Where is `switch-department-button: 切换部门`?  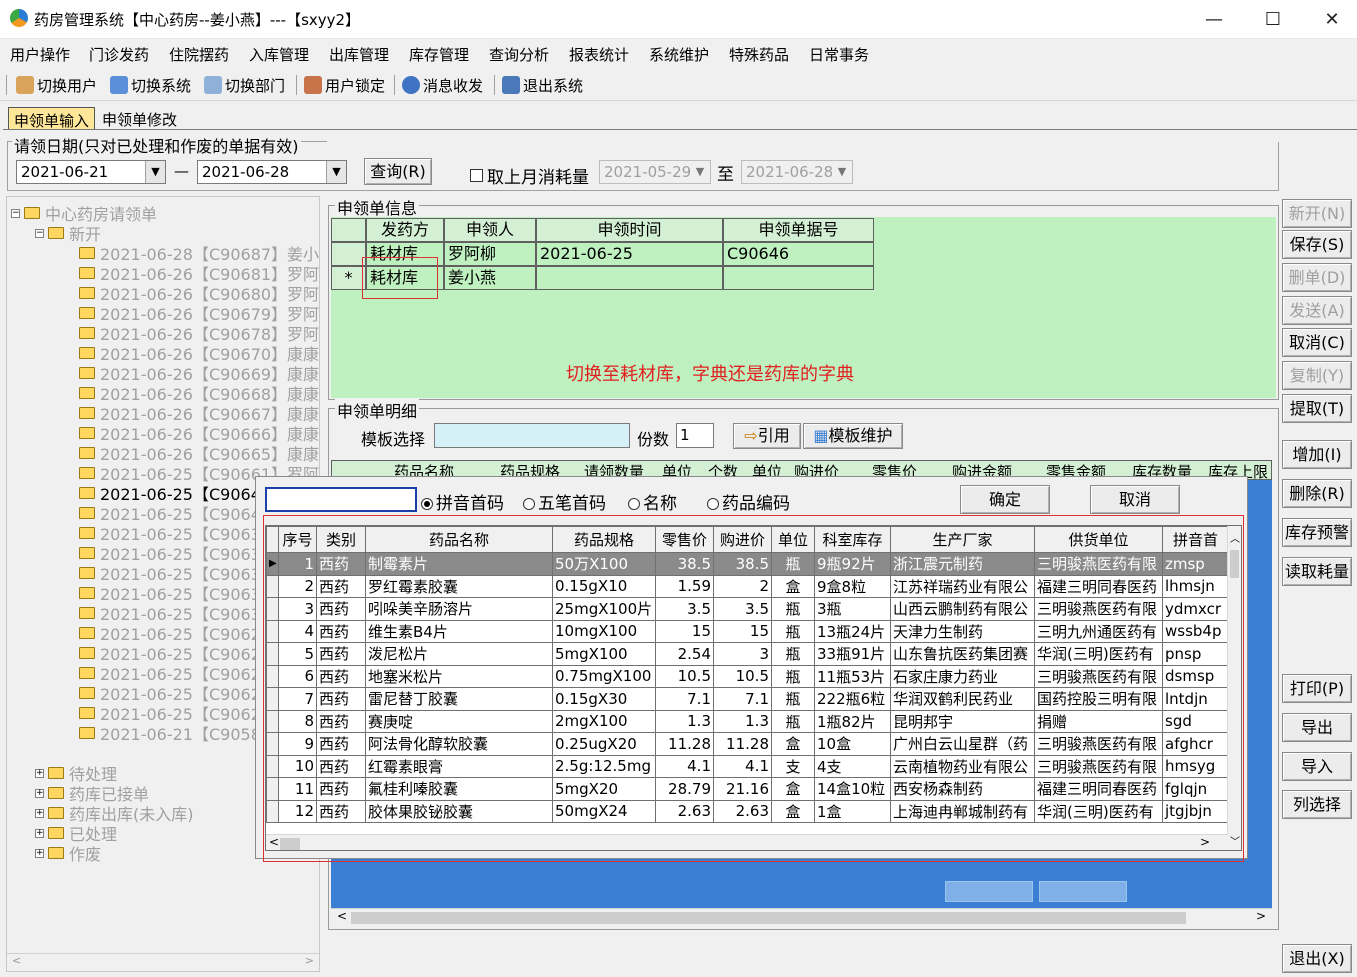 switch-department-button: 切换部门 is located at coordinates (244, 85).